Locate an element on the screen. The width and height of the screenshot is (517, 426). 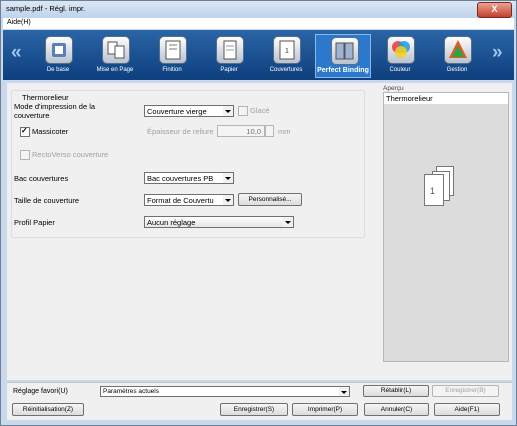
profil-papier-value: Aucun réglage is located at coordinates (171, 222).